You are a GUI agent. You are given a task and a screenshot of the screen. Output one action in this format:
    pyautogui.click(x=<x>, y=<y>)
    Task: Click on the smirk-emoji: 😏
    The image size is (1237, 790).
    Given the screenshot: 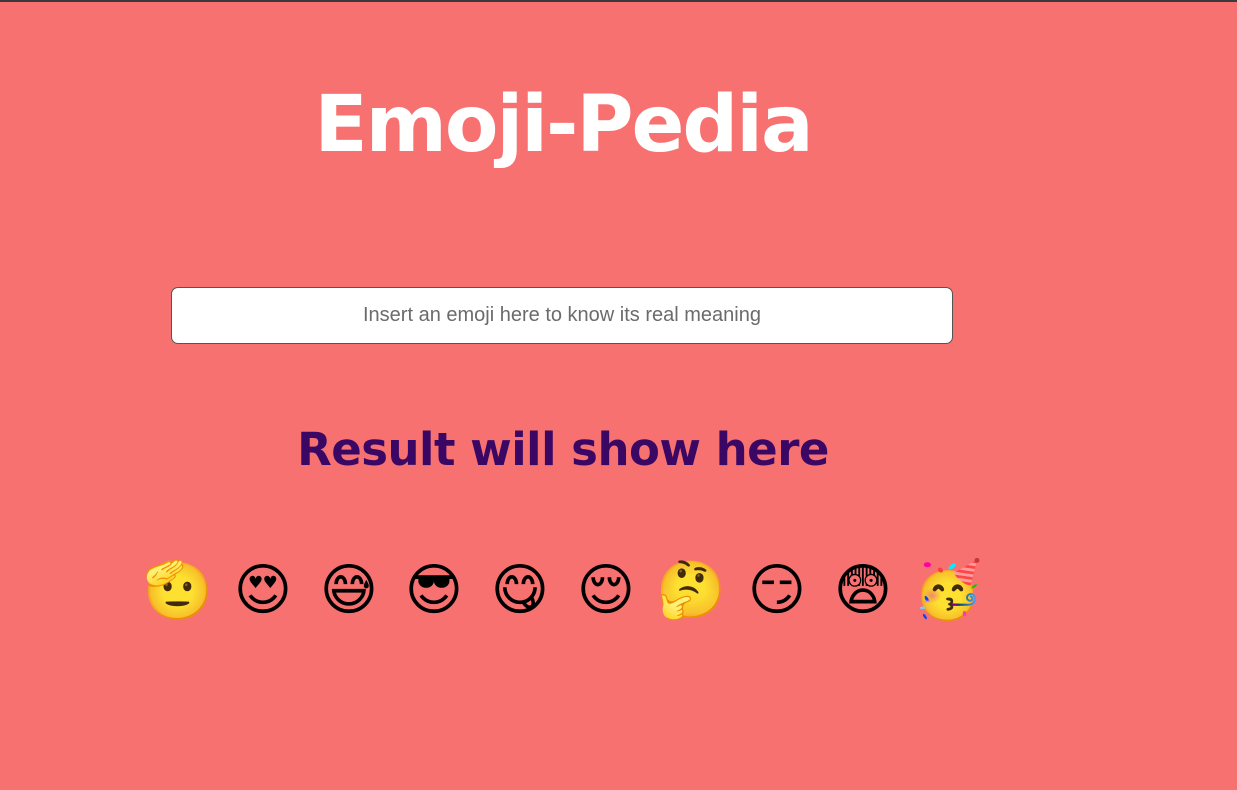 What is the action you would take?
    pyautogui.click(x=777, y=591)
    